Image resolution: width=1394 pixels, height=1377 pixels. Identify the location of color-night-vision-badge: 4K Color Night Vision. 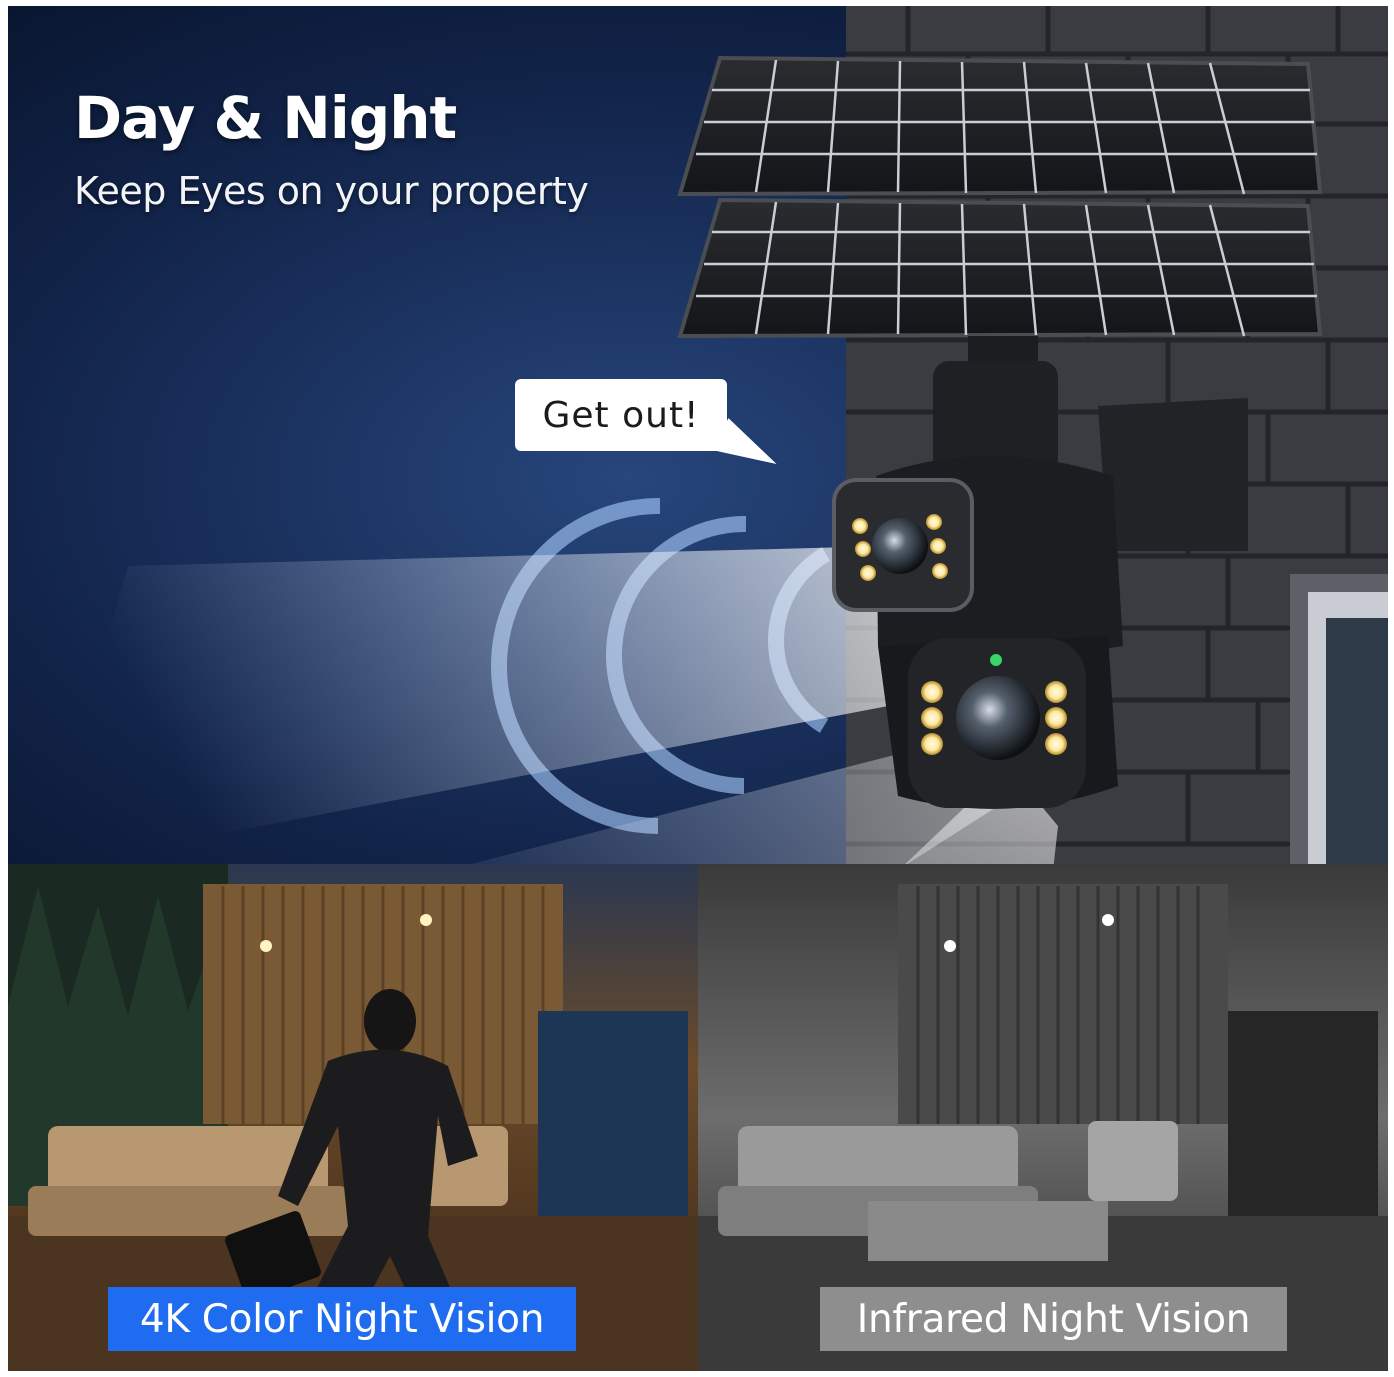
(342, 1319).